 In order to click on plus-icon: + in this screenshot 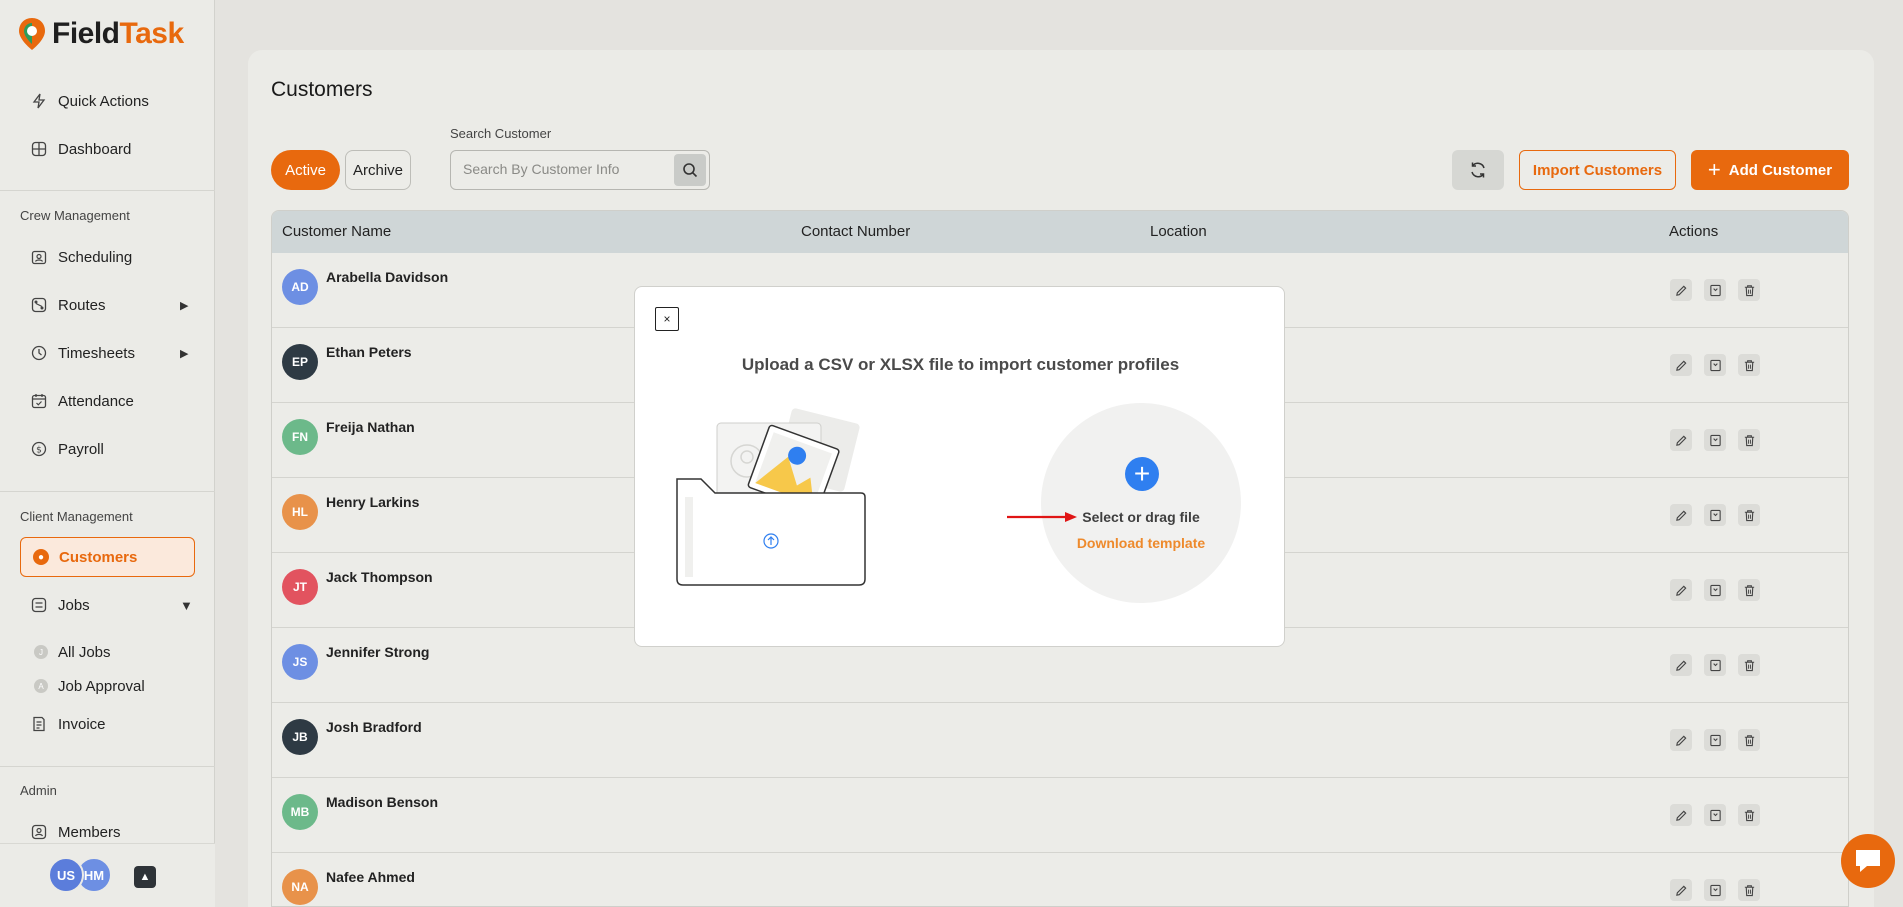, I will do `click(1714, 169)`.